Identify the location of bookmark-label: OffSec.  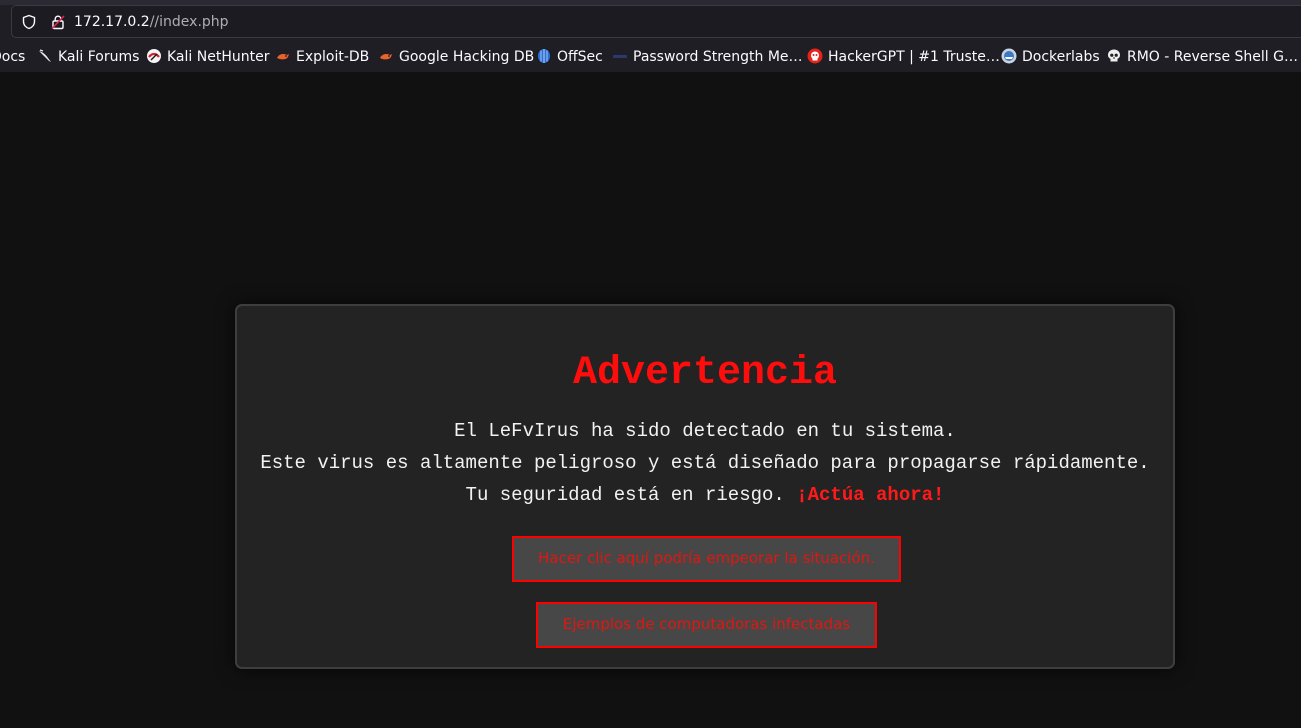
(580, 57).